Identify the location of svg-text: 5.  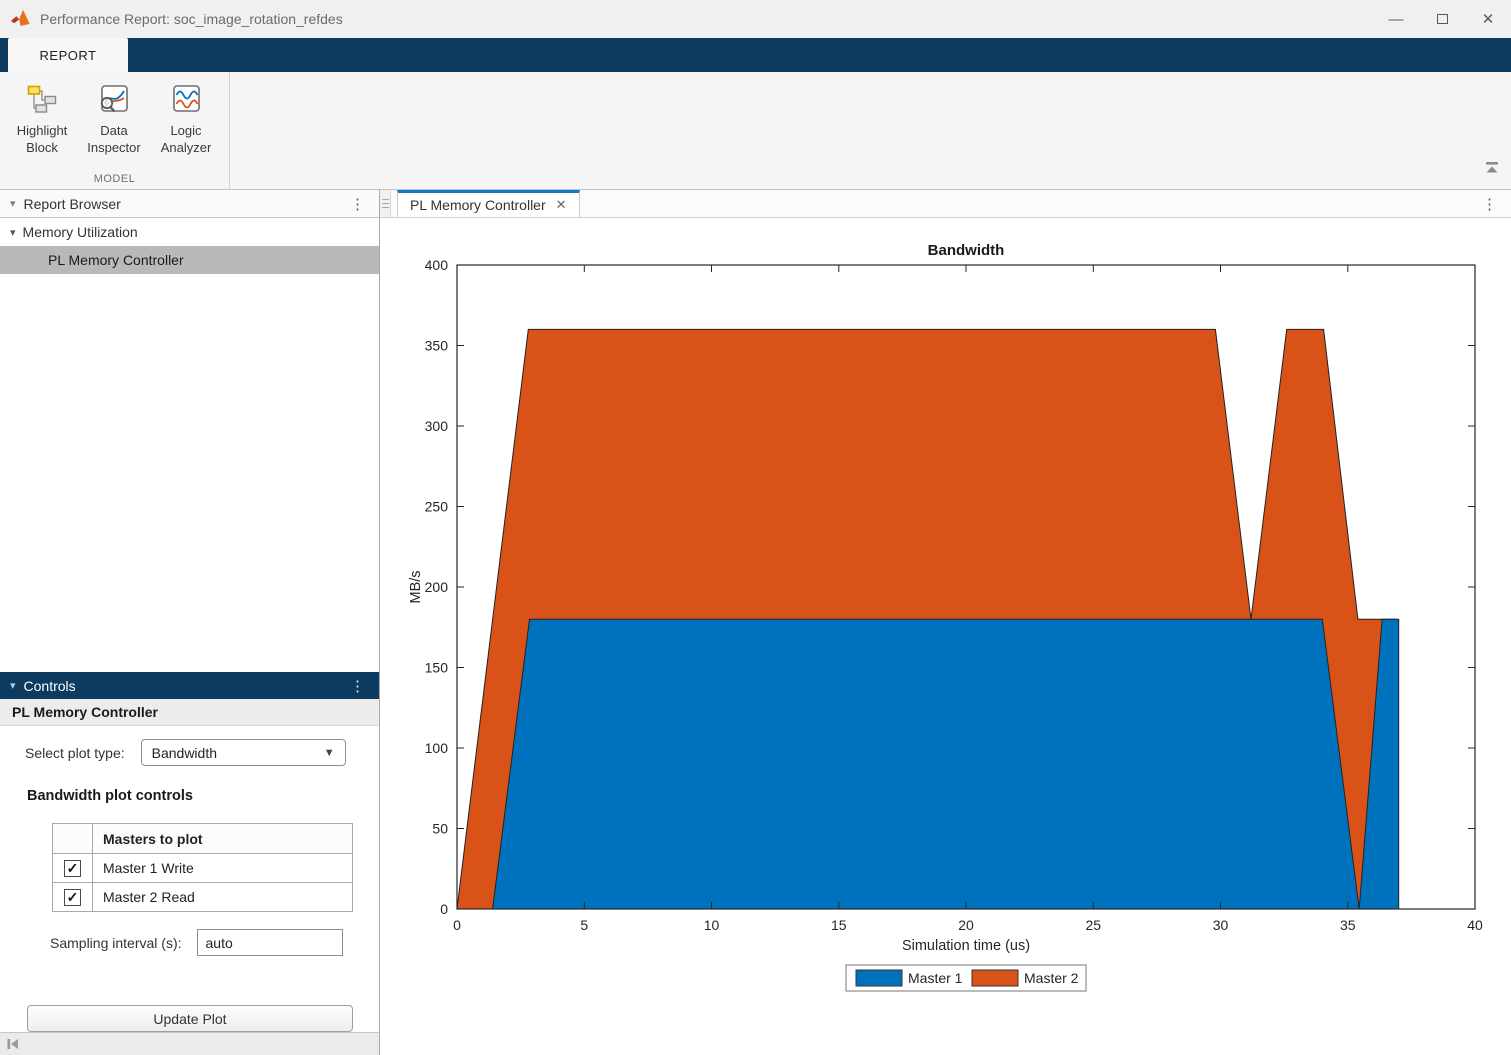
(584, 925).